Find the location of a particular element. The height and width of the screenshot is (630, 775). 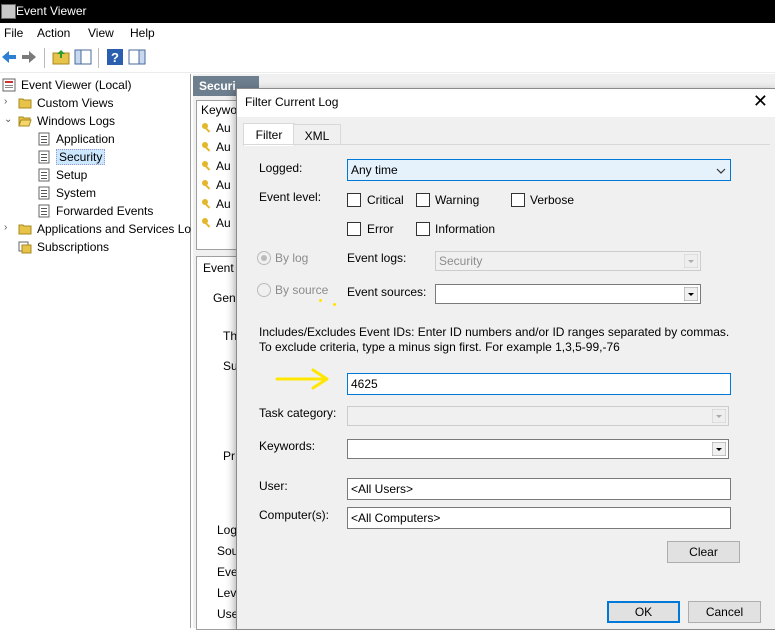

task-category-label: Task category: is located at coordinates (298, 413).